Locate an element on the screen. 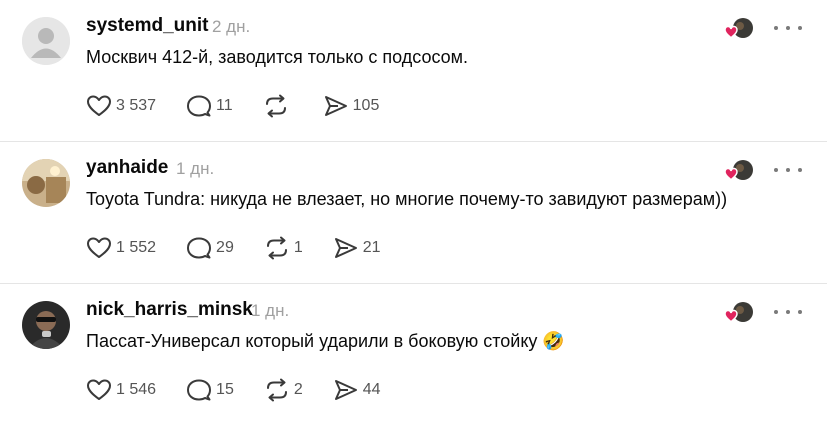 The width and height of the screenshot is (827, 421). action-bar: 3 537 11 105 is located at coordinates (247, 106).